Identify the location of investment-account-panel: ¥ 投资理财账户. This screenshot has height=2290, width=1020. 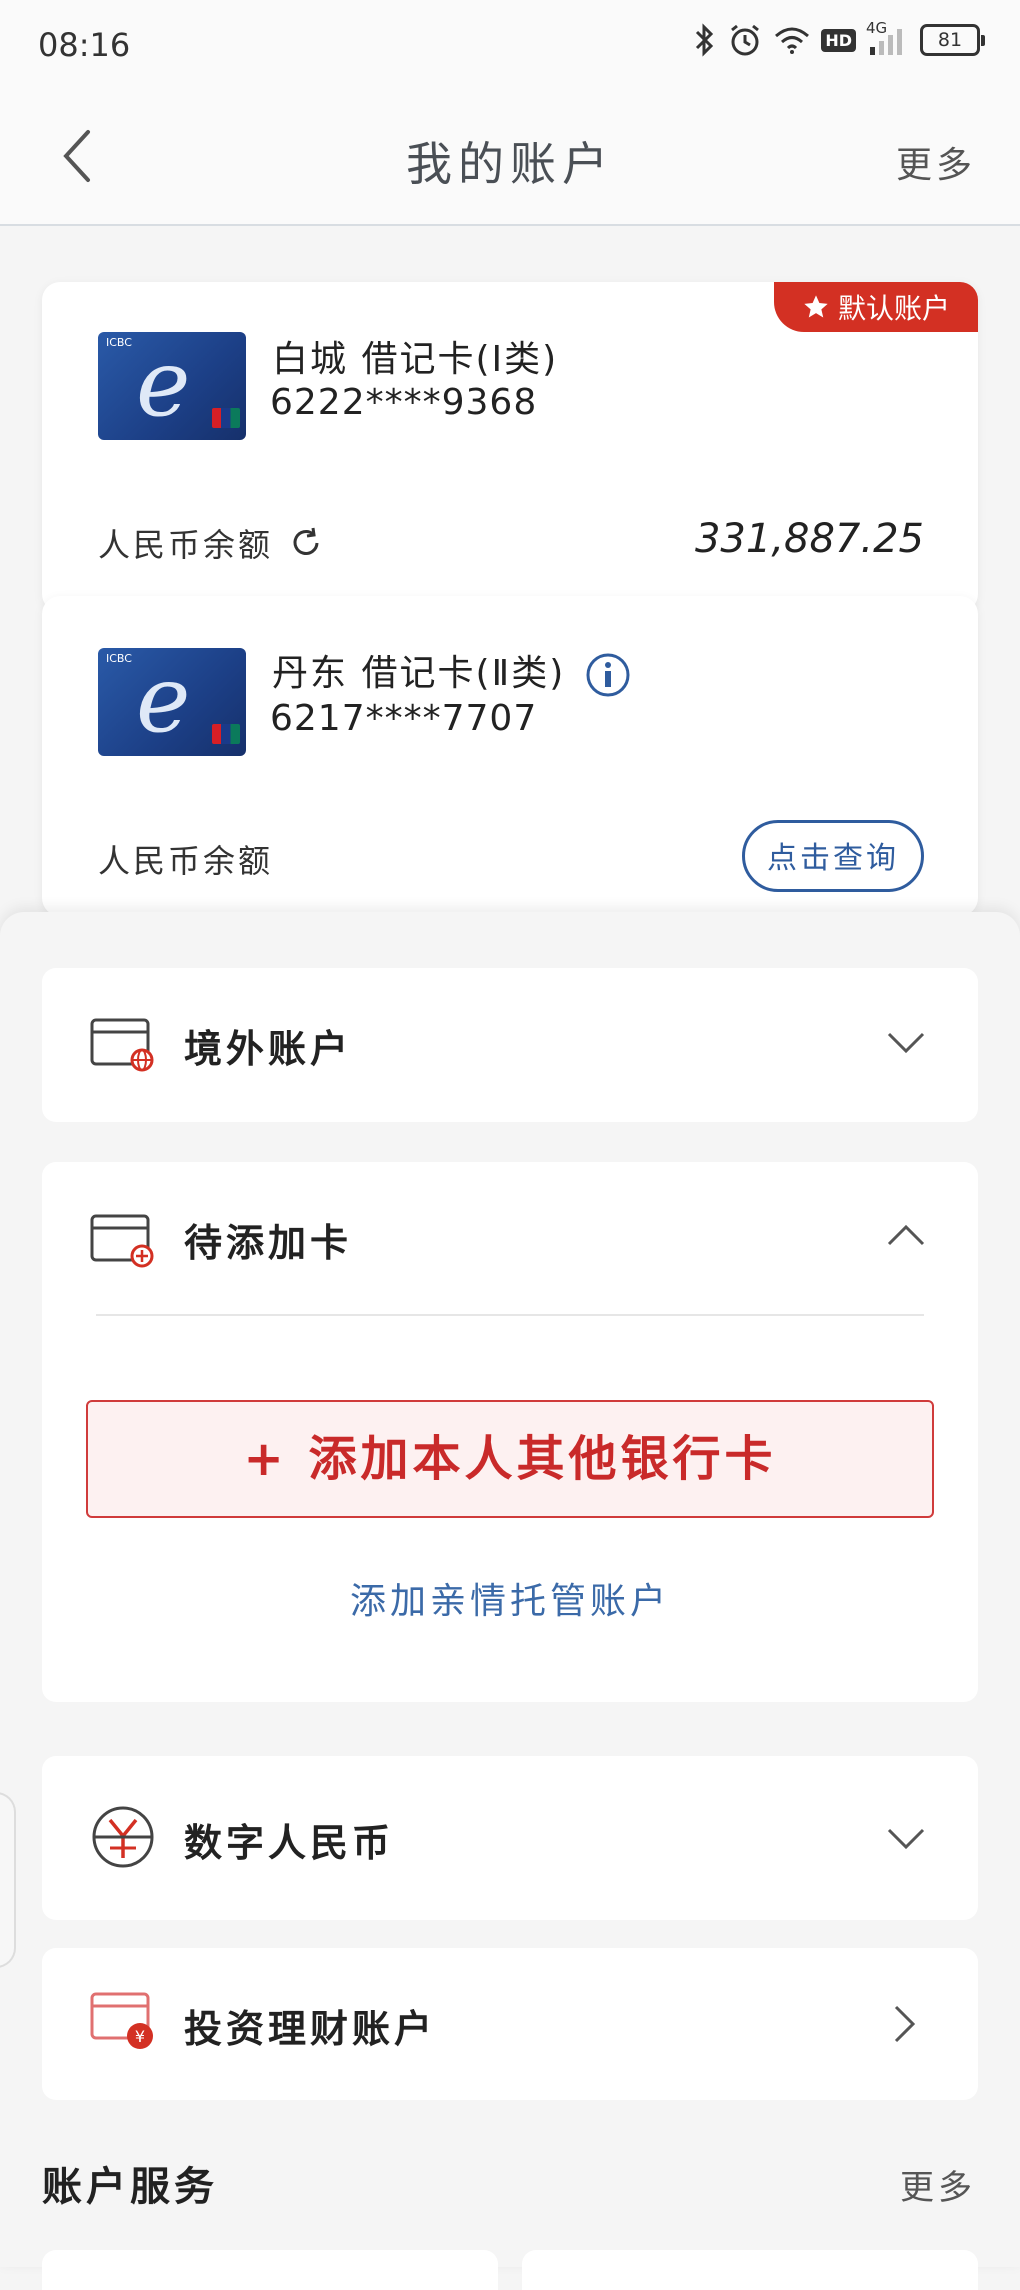
(510, 2024).